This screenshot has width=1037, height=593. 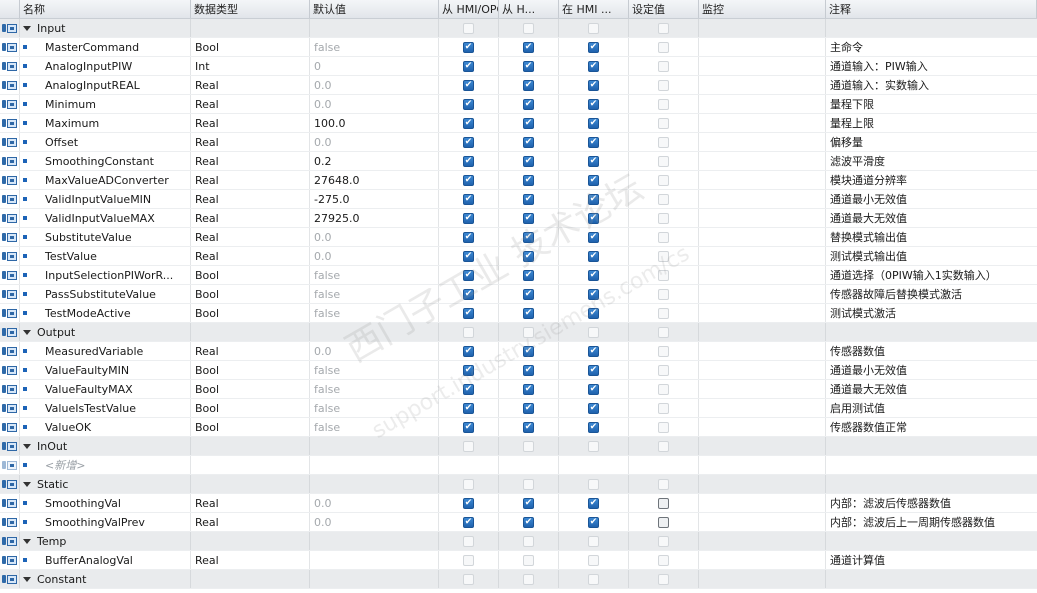 I want to click on name-cell: MasterCommand, so click(x=105, y=47).